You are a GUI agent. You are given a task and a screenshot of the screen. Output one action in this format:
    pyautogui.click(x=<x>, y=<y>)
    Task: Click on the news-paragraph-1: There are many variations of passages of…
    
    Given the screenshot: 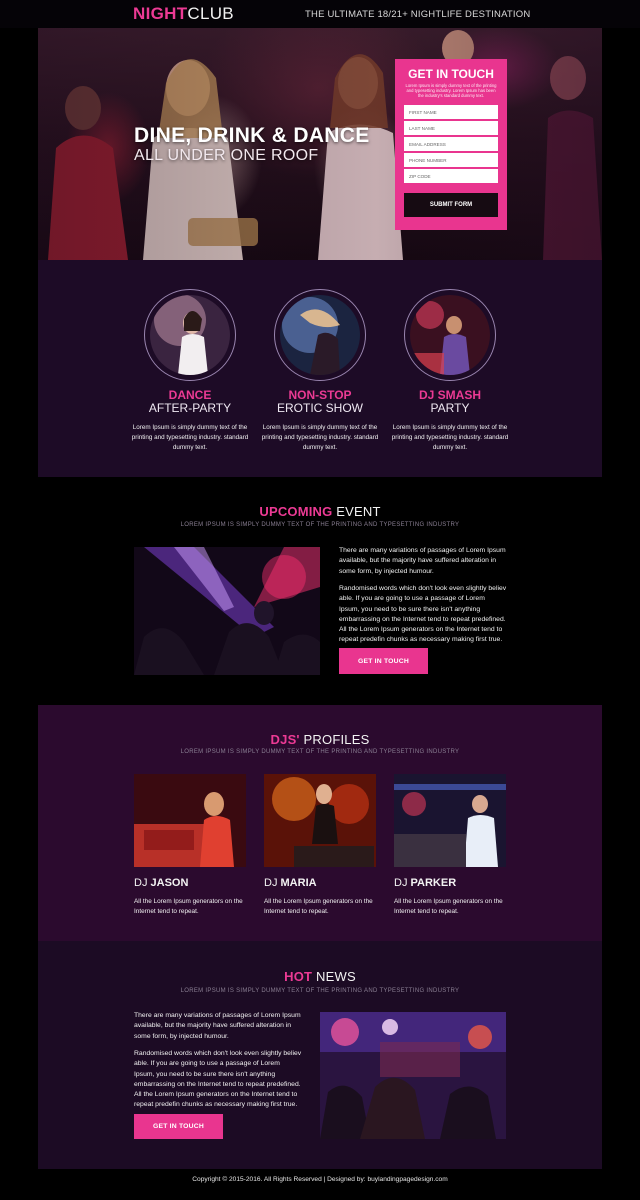 What is the action you would take?
    pyautogui.click(x=217, y=1026)
    